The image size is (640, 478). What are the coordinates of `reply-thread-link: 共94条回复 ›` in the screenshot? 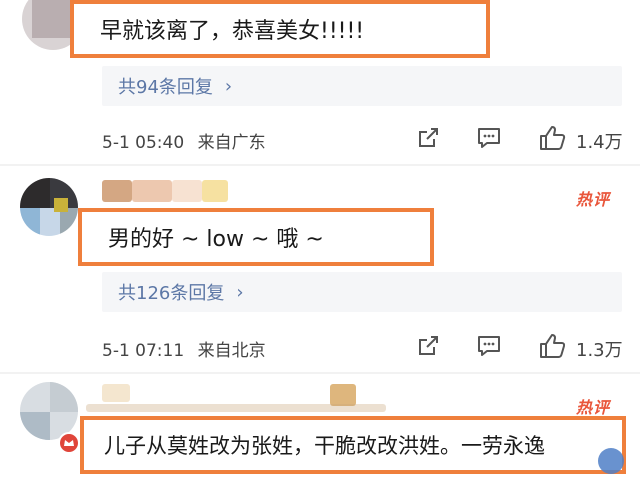 It's located at (362, 86).